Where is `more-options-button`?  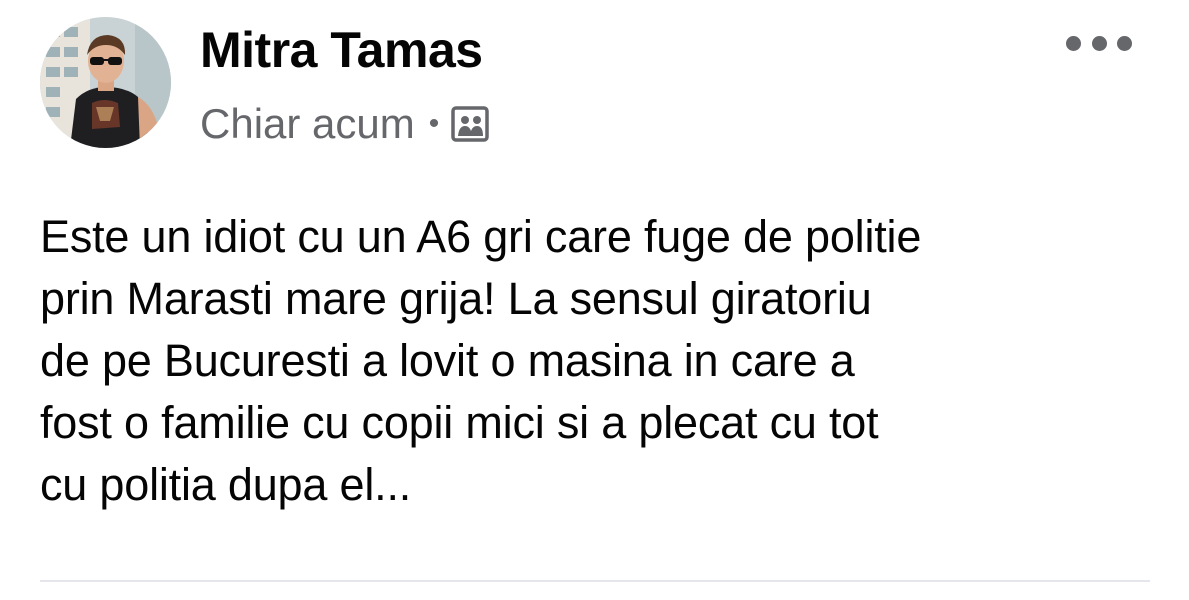 more-options-button is located at coordinates (1099, 43).